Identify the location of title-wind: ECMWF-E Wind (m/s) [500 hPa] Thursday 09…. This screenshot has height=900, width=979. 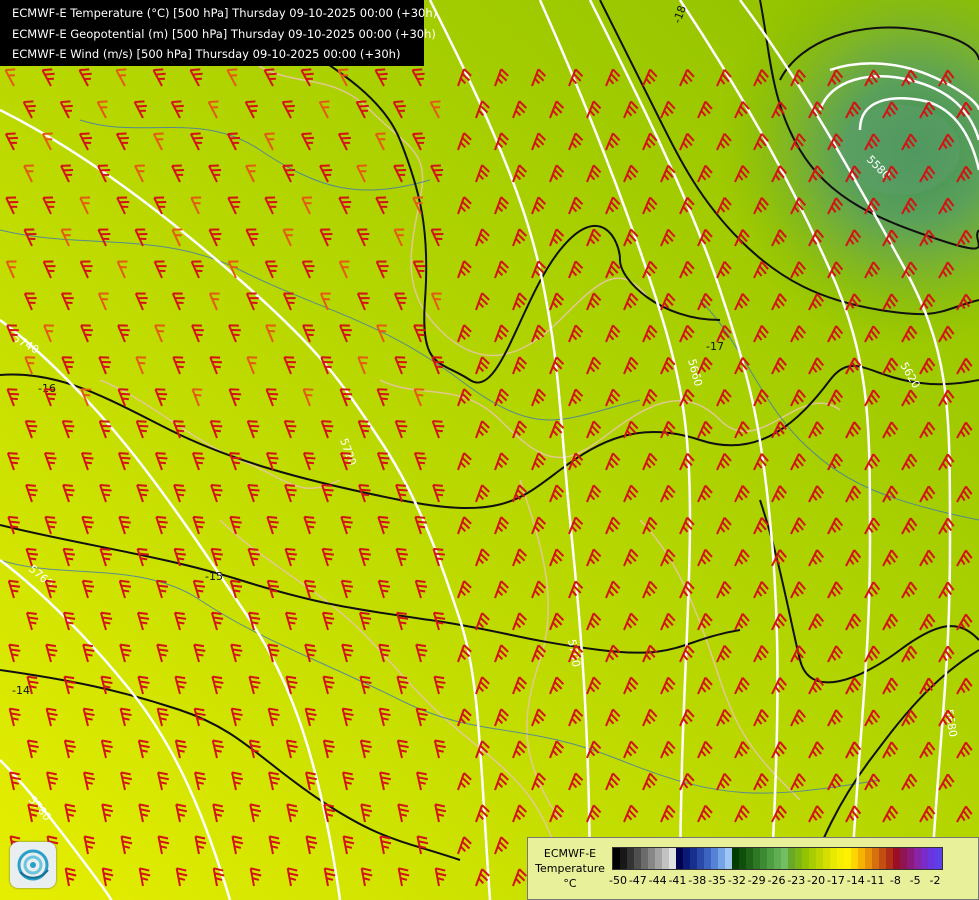
(206, 54).